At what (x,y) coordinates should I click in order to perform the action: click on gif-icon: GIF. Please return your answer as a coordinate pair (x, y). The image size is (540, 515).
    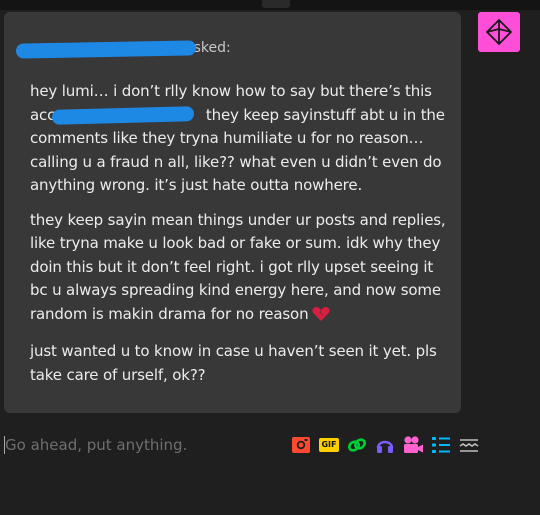
    Looking at the image, I should click on (329, 445).